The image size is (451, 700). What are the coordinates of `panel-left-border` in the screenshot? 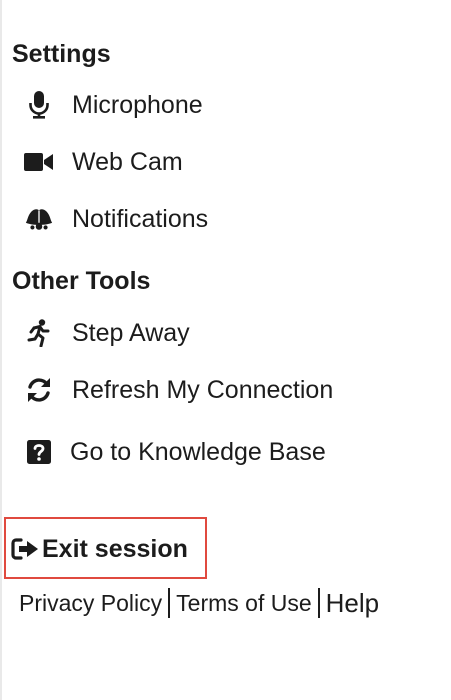 It's located at (1, 350).